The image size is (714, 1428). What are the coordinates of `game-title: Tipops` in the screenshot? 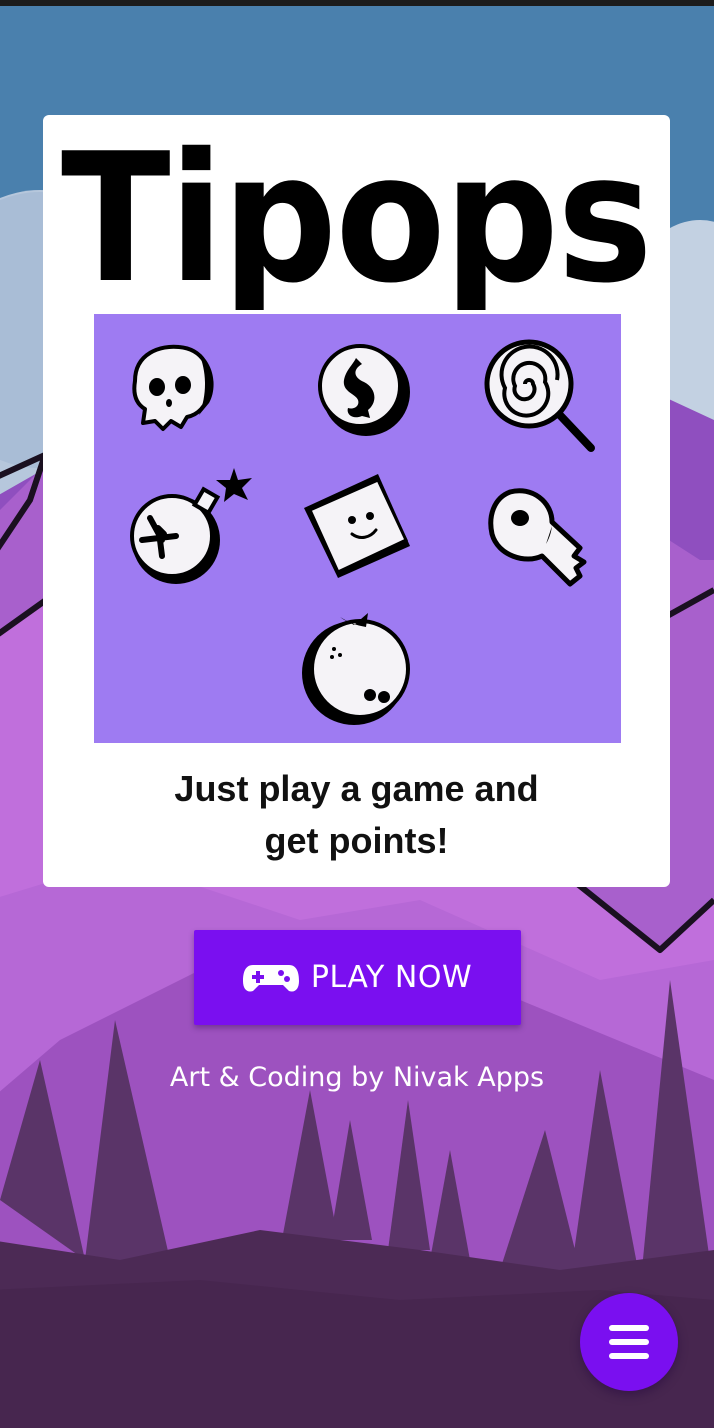 It's located at (356, 212).